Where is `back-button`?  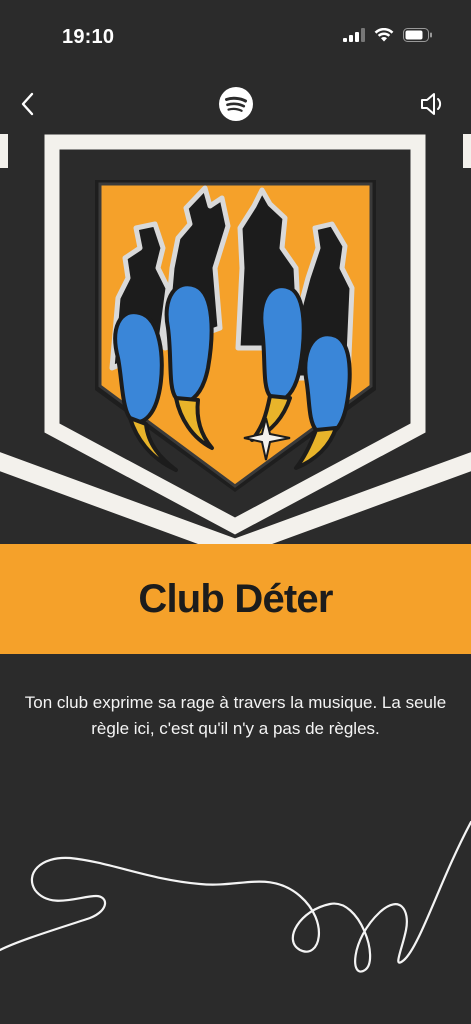
back-button is located at coordinates (27, 104).